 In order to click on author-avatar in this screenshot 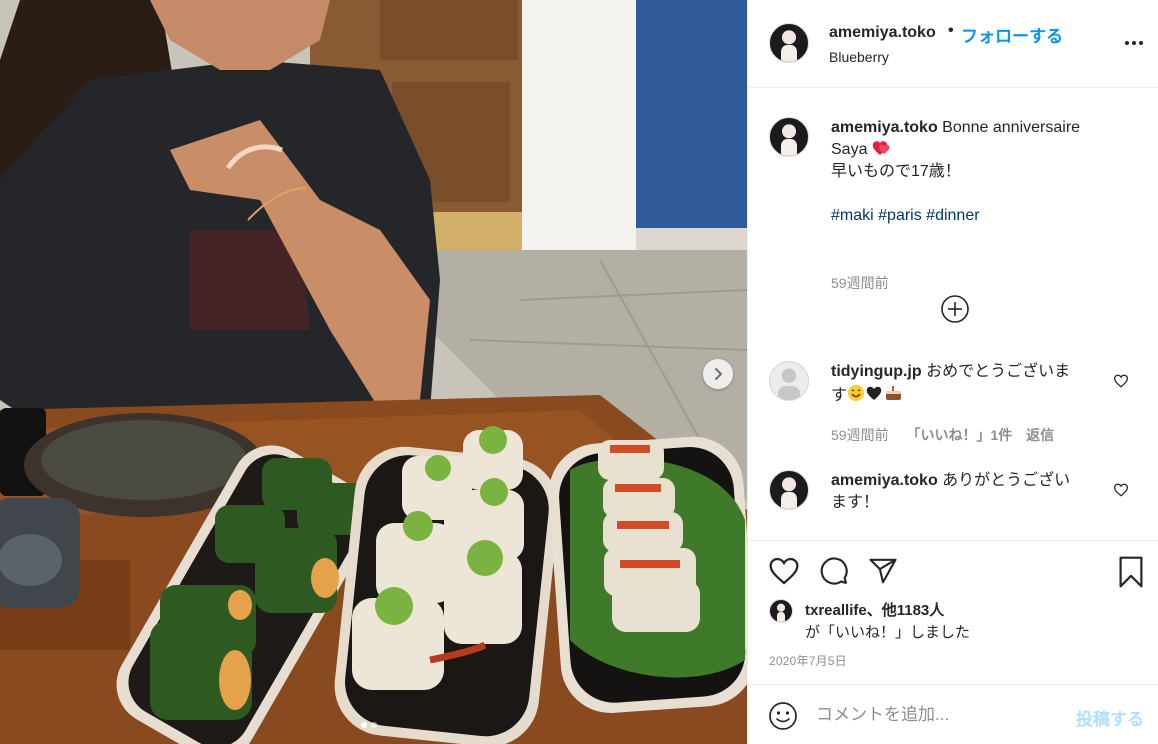, I will do `click(789, 43)`.